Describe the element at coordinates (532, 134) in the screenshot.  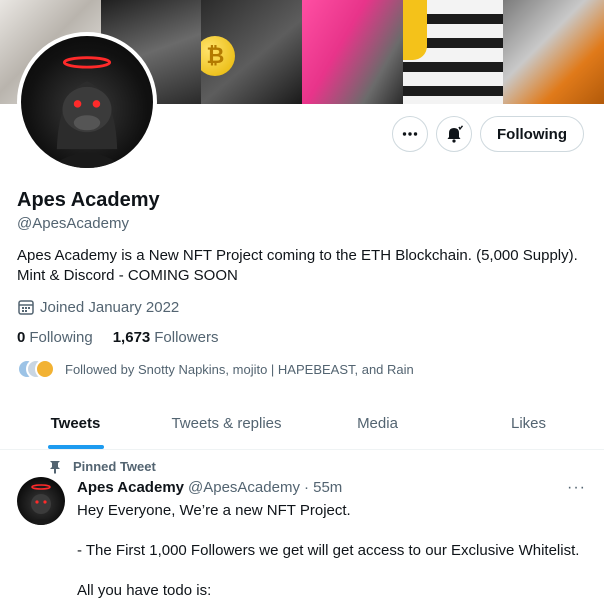
I see `following-button: Following` at that location.